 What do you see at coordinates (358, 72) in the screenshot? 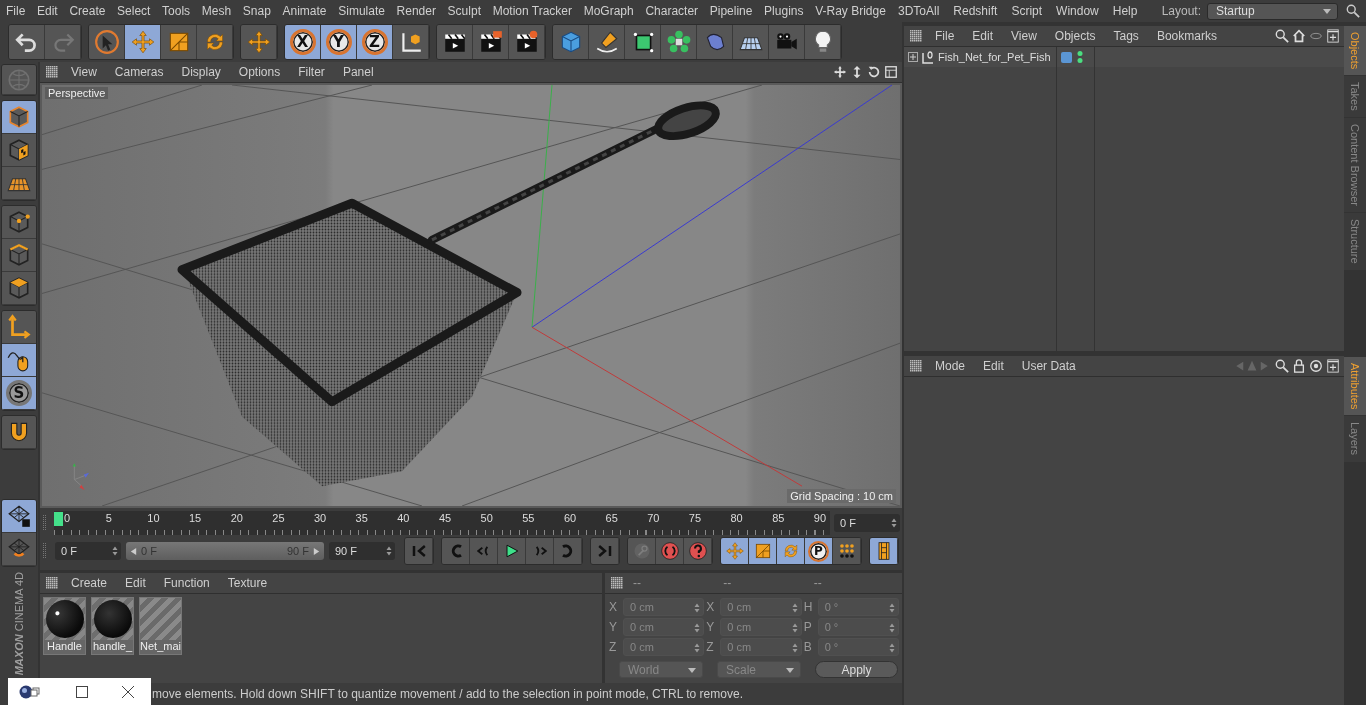
I see `menu-item: Panel` at bounding box center [358, 72].